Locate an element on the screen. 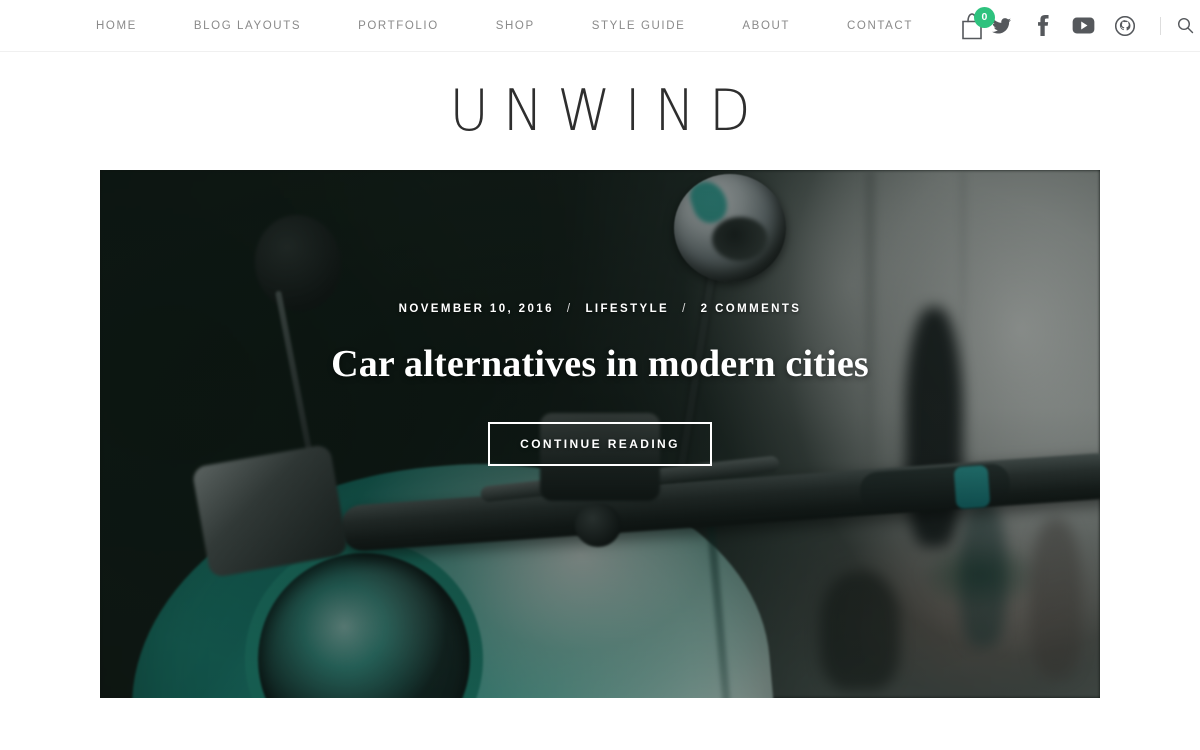 The height and width of the screenshot is (750, 1200). facebook-icon is located at coordinates (1043, 26).